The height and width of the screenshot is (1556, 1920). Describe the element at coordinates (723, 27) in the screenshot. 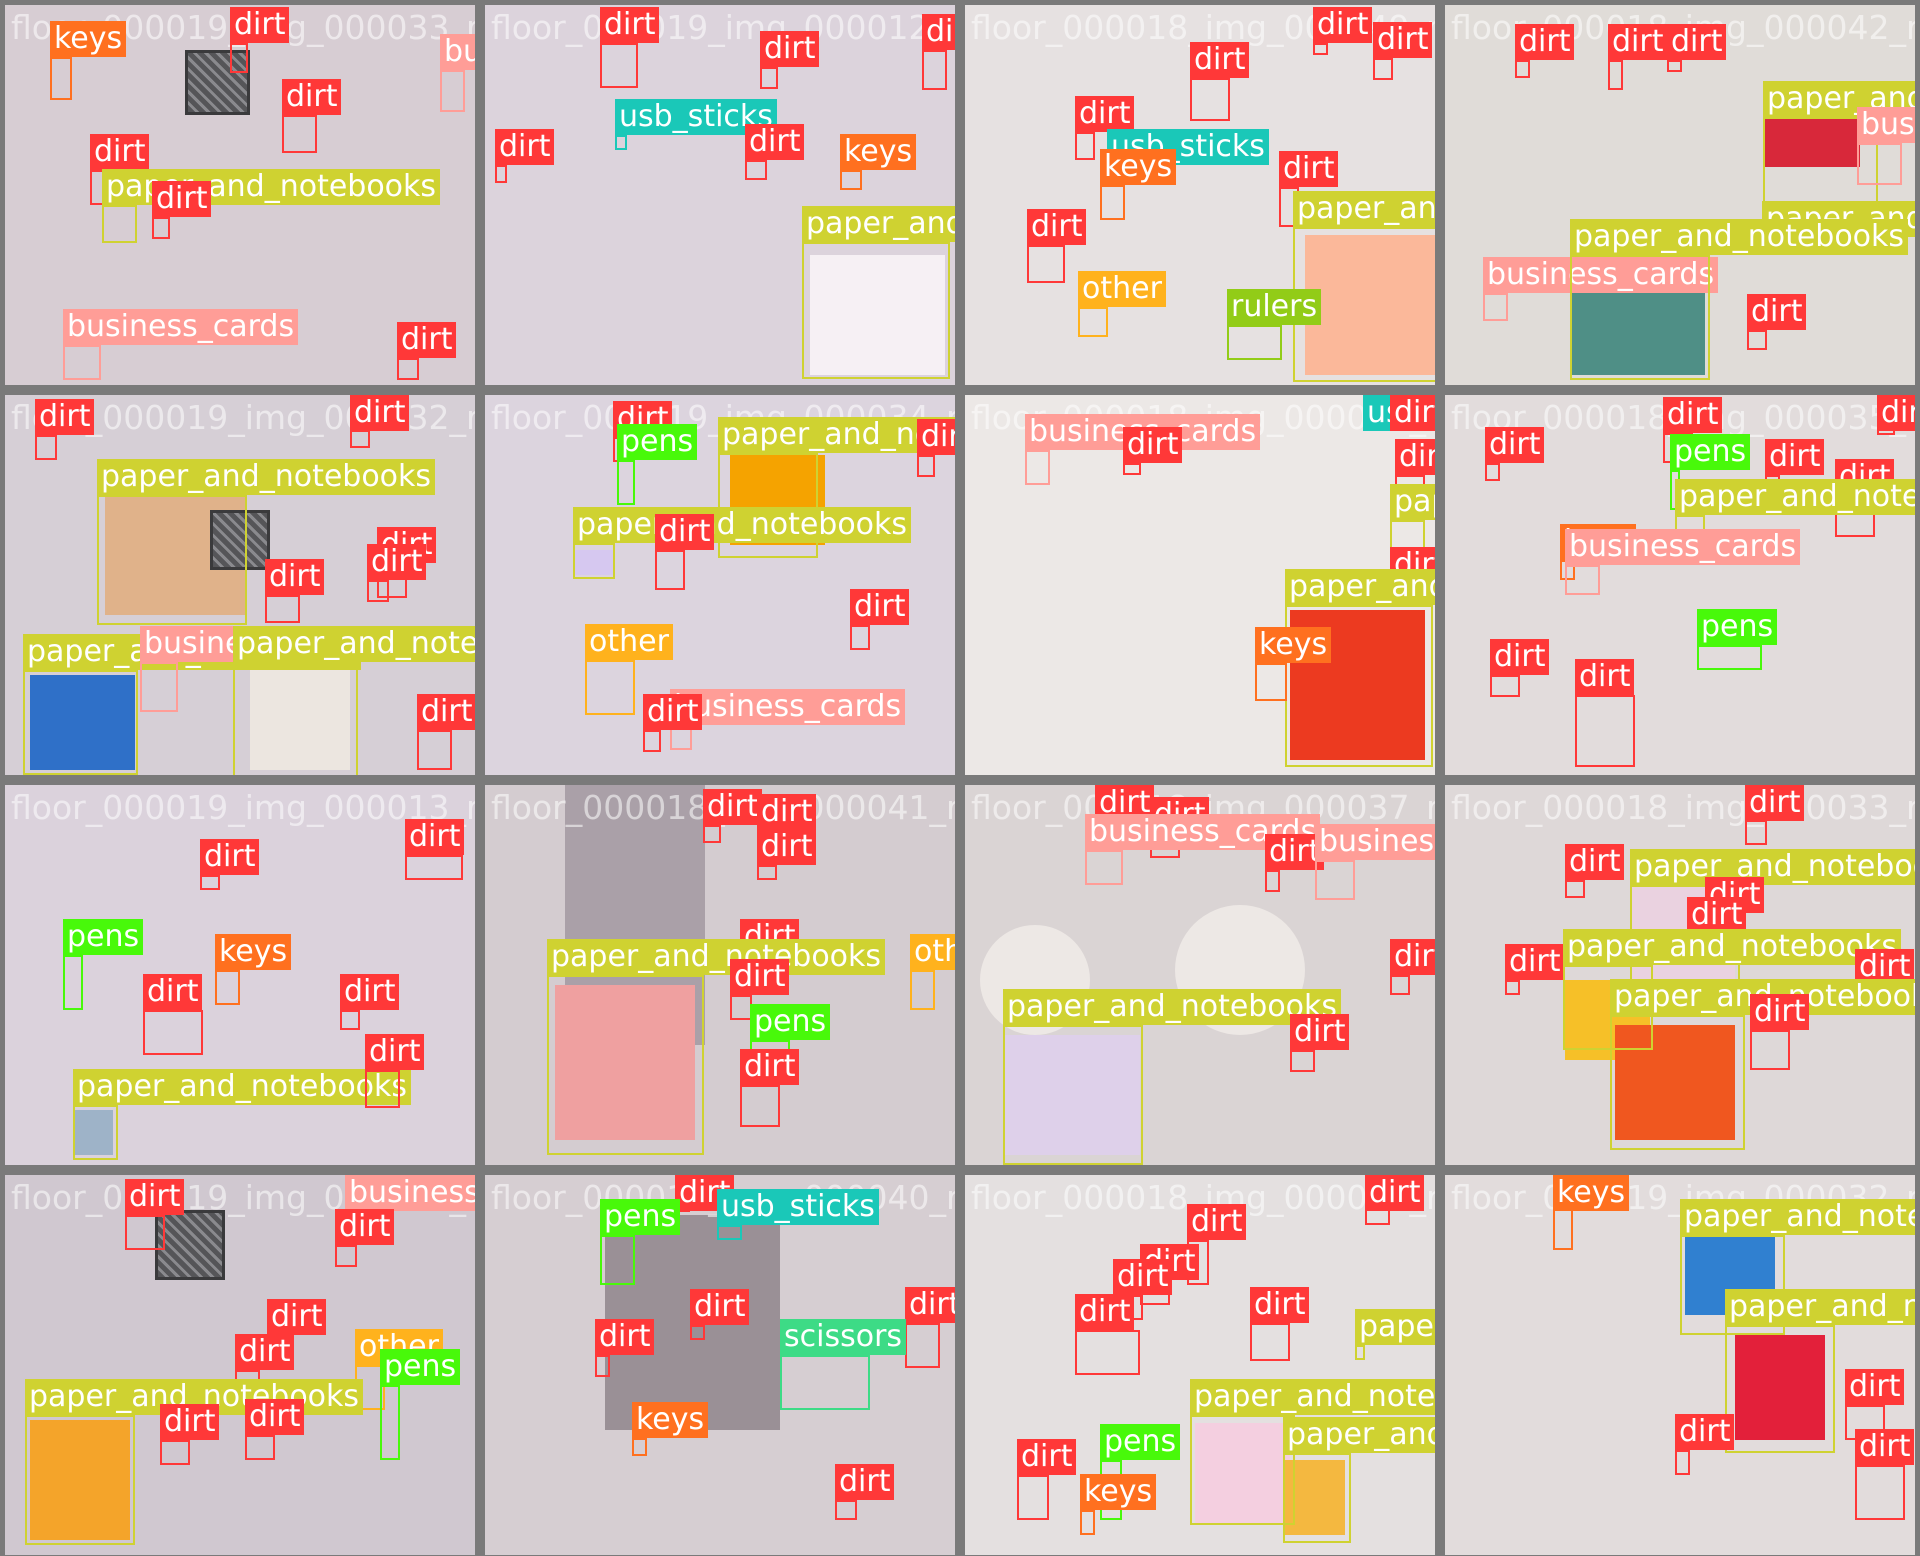

I see `tile-filename: floor_000019_img_000012_r0_` at that location.